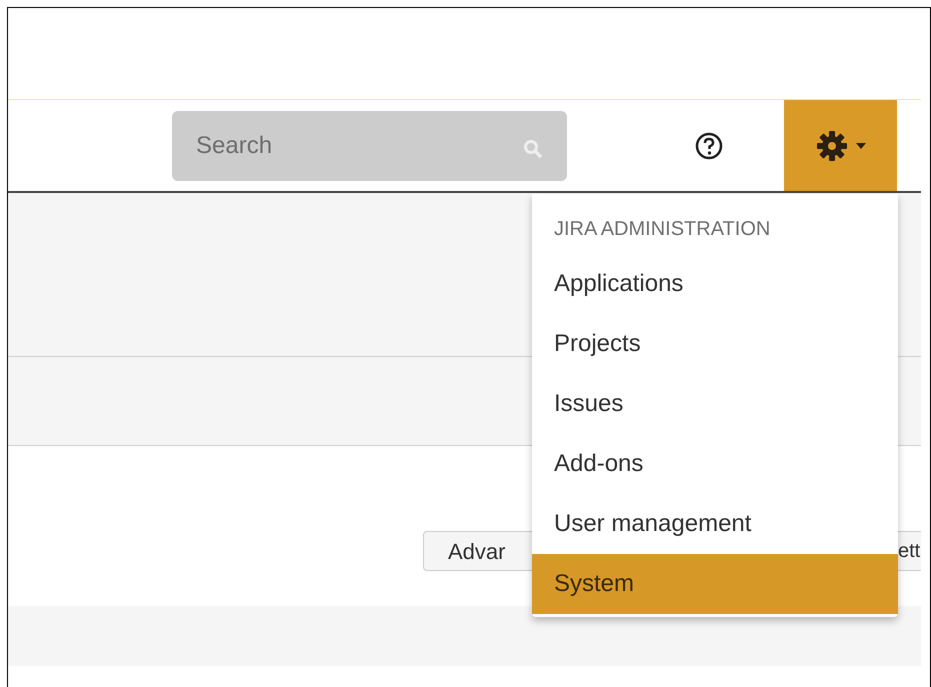 This screenshot has width=931, height=687. What do you see at coordinates (908, 551) in the screenshot?
I see `toolbar-button: ett` at bounding box center [908, 551].